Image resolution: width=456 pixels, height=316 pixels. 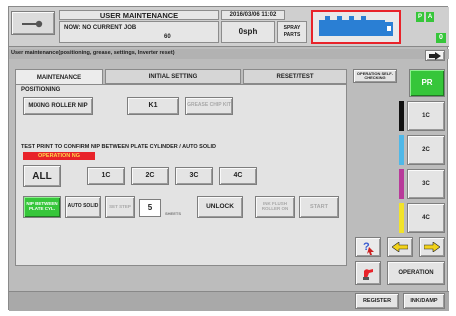 What do you see at coordinates (139, 32) in the screenshot?
I see `current-job-box: NOW: NO CURRENT JOB 60` at bounding box center [139, 32].